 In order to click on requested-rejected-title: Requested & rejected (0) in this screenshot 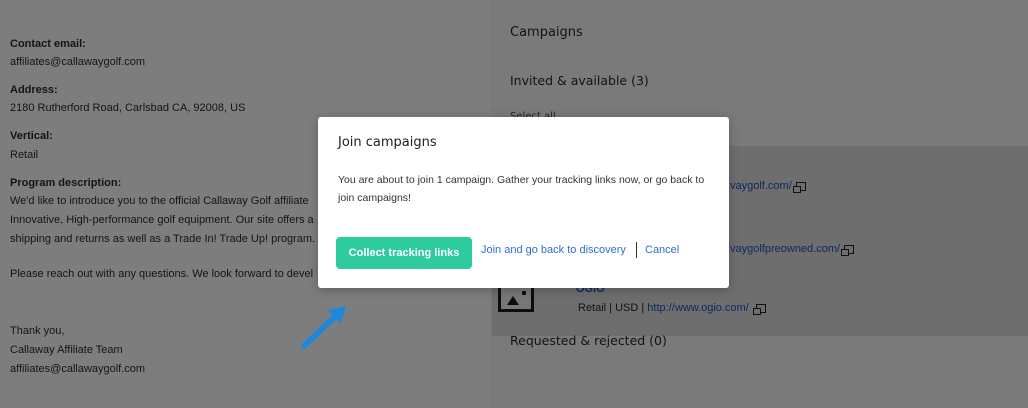, I will do `click(588, 340)`.